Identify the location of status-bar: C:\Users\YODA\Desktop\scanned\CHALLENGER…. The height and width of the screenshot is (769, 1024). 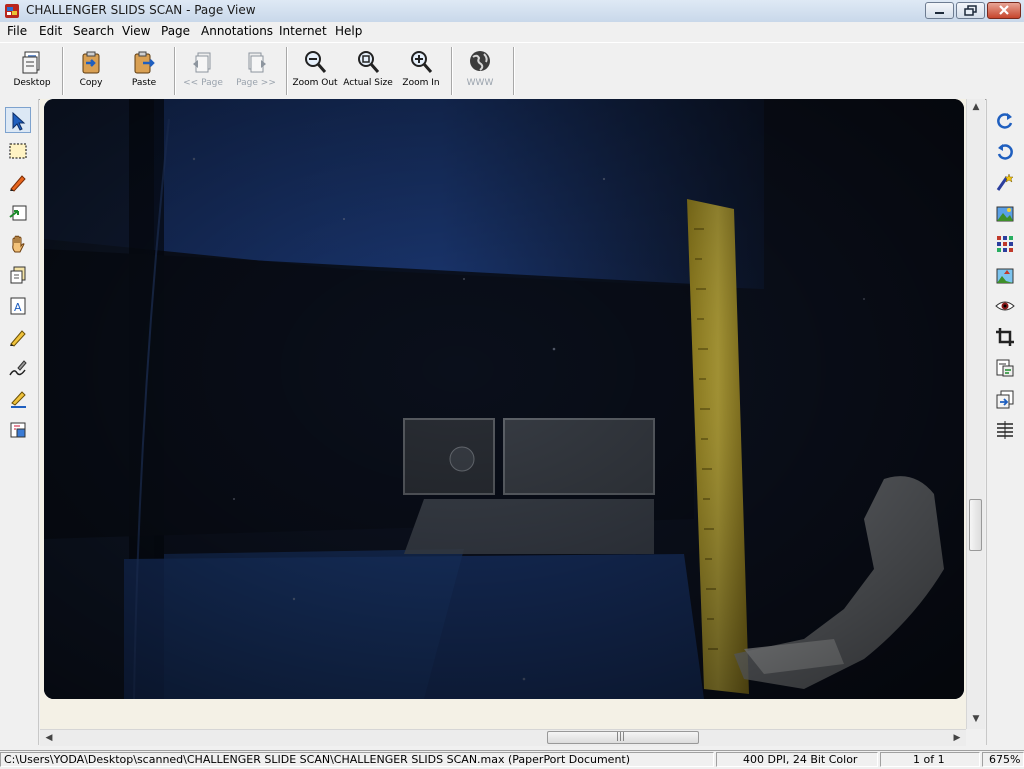
(512, 759).